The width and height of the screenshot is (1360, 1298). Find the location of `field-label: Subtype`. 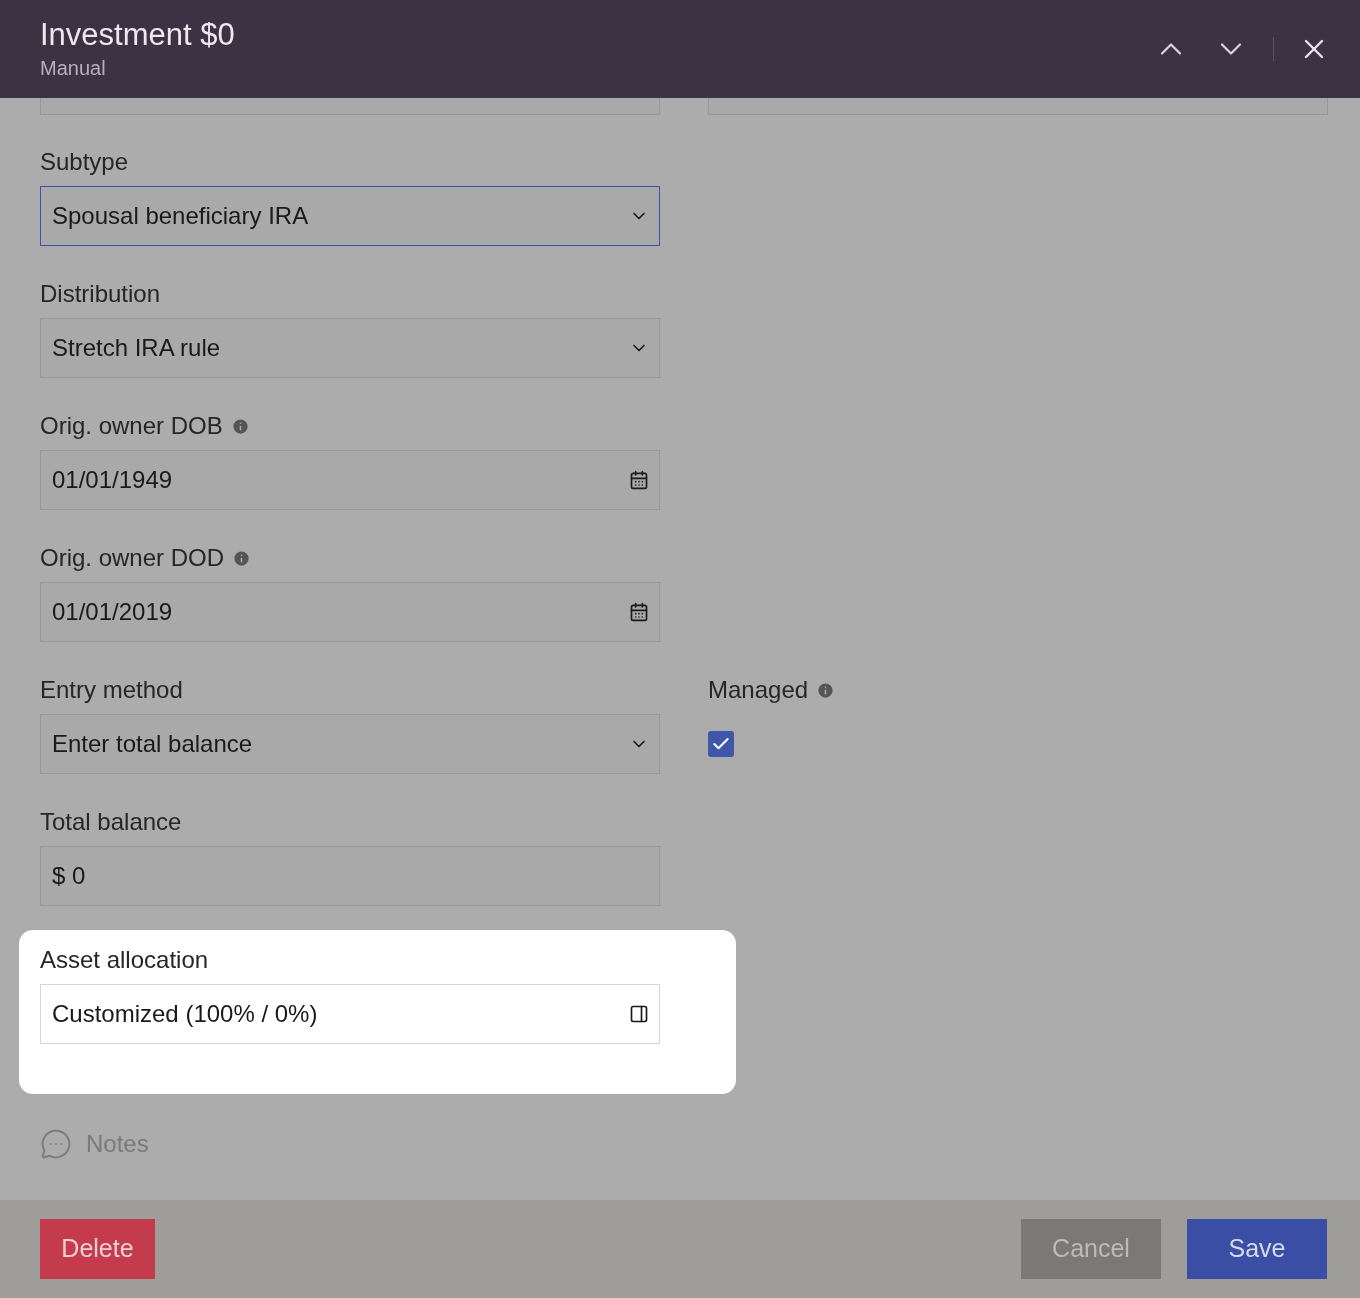

field-label: Subtype is located at coordinates (84, 162).